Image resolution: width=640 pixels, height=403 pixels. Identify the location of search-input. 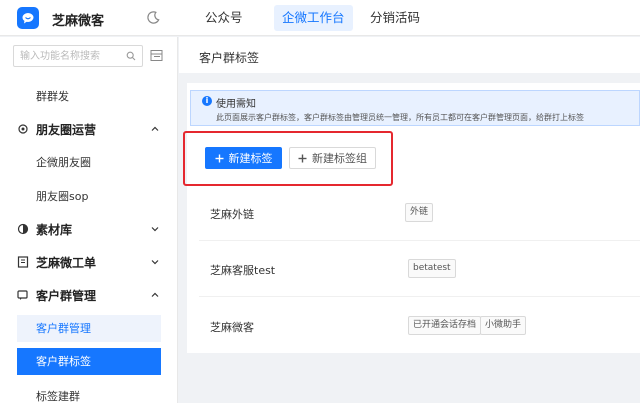
(66, 56).